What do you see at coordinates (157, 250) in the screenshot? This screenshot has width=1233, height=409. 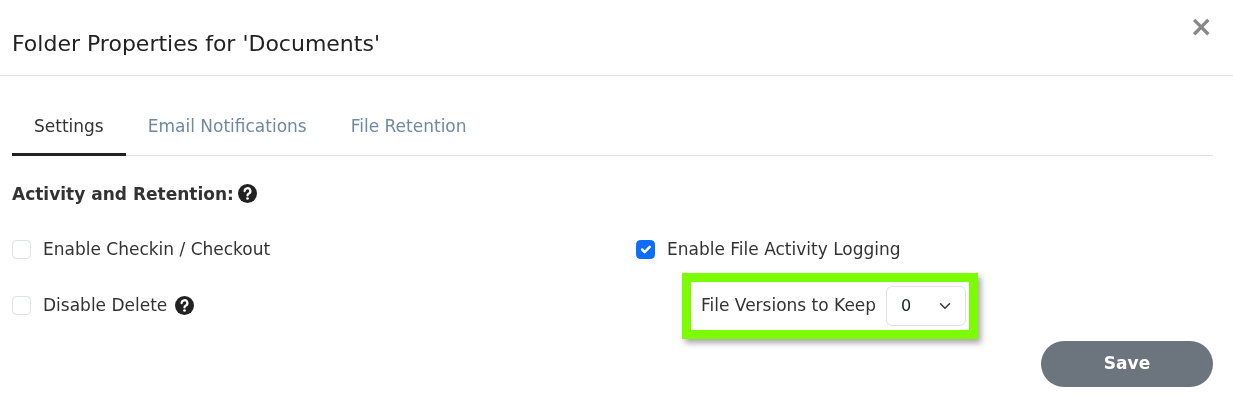 I see `checkbox-label: Enable Checkin / Checkout` at bounding box center [157, 250].